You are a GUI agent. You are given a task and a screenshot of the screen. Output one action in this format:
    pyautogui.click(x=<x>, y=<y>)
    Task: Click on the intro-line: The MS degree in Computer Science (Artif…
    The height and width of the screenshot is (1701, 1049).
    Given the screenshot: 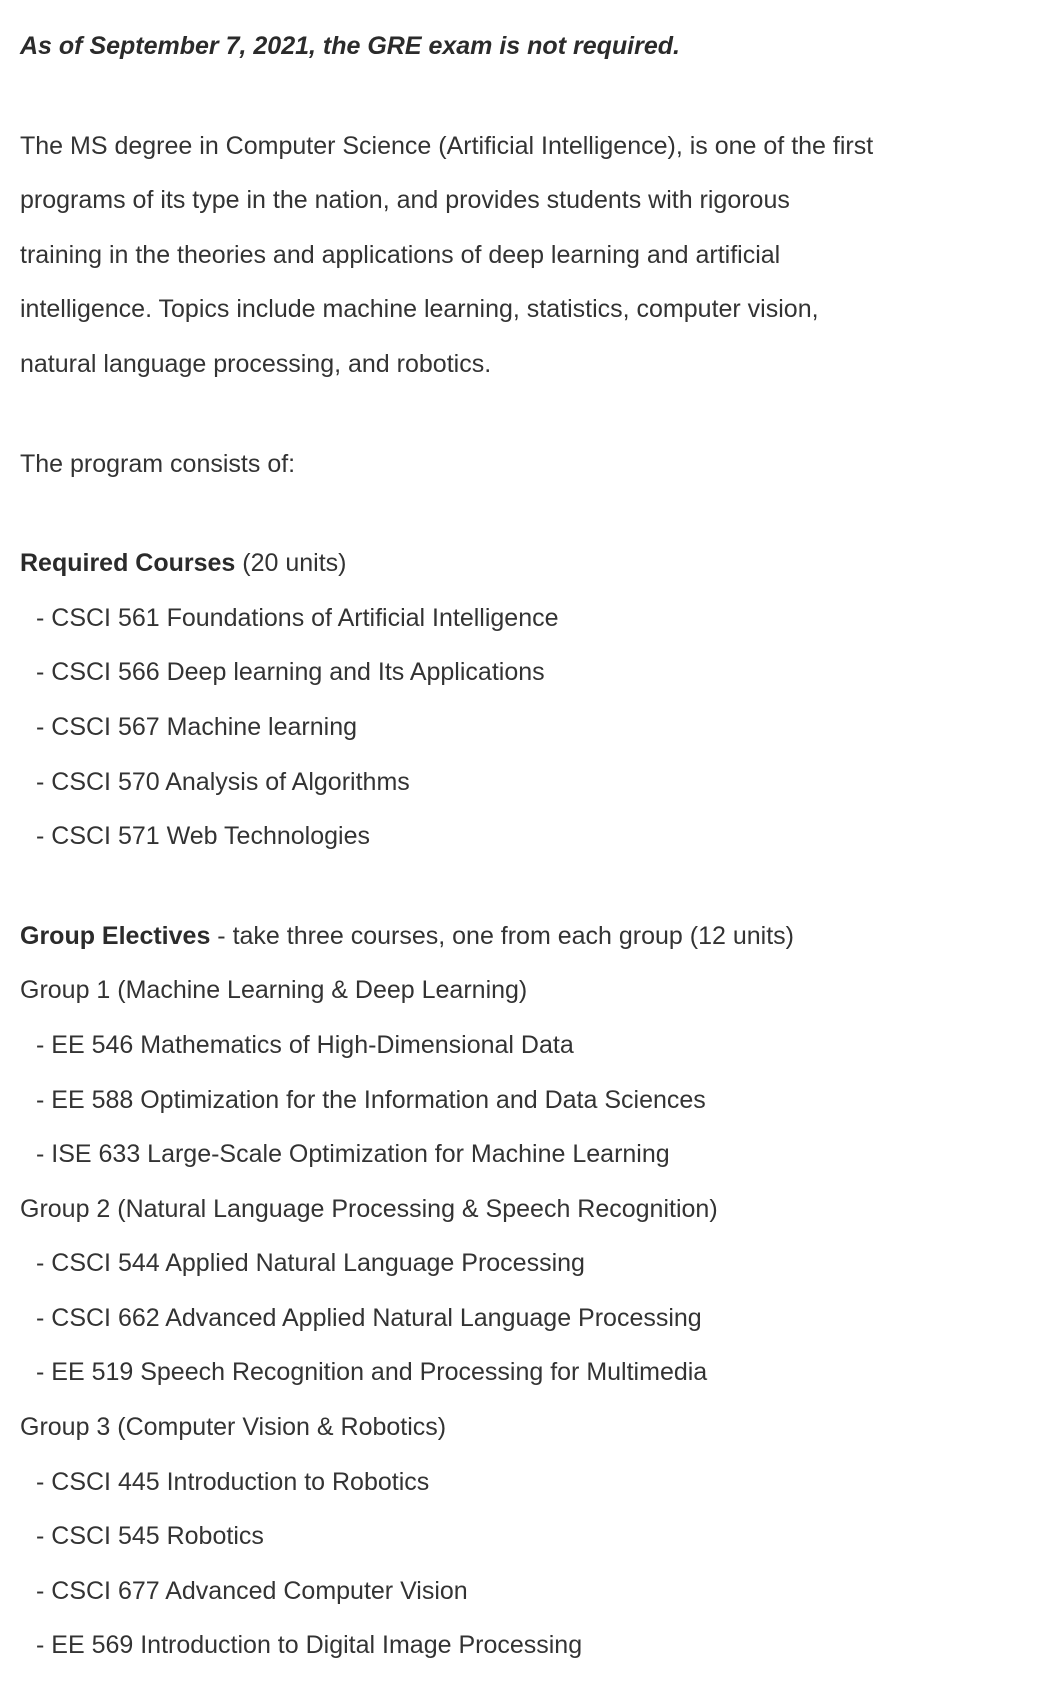 What is the action you would take?
    pyautogui.click(x=447, y=145)
    